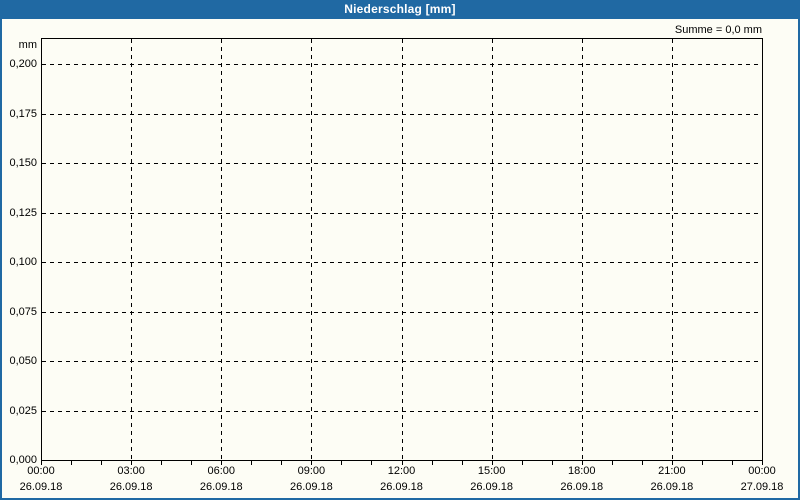 The height and width of the screenshot is (500, 800). I want to click on y-tick-label: 0,125, so click(23, 212).